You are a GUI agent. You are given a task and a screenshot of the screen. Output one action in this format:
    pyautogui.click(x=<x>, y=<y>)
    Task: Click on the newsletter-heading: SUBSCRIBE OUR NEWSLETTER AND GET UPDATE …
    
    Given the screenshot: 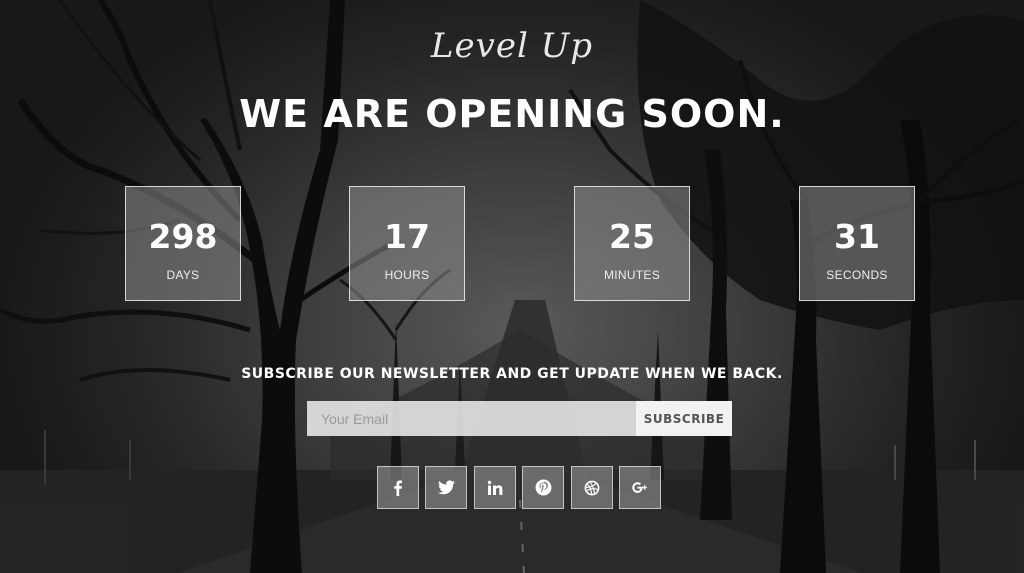 What is the action you would take?
    pyautogui.click(x=512, y=374)
    